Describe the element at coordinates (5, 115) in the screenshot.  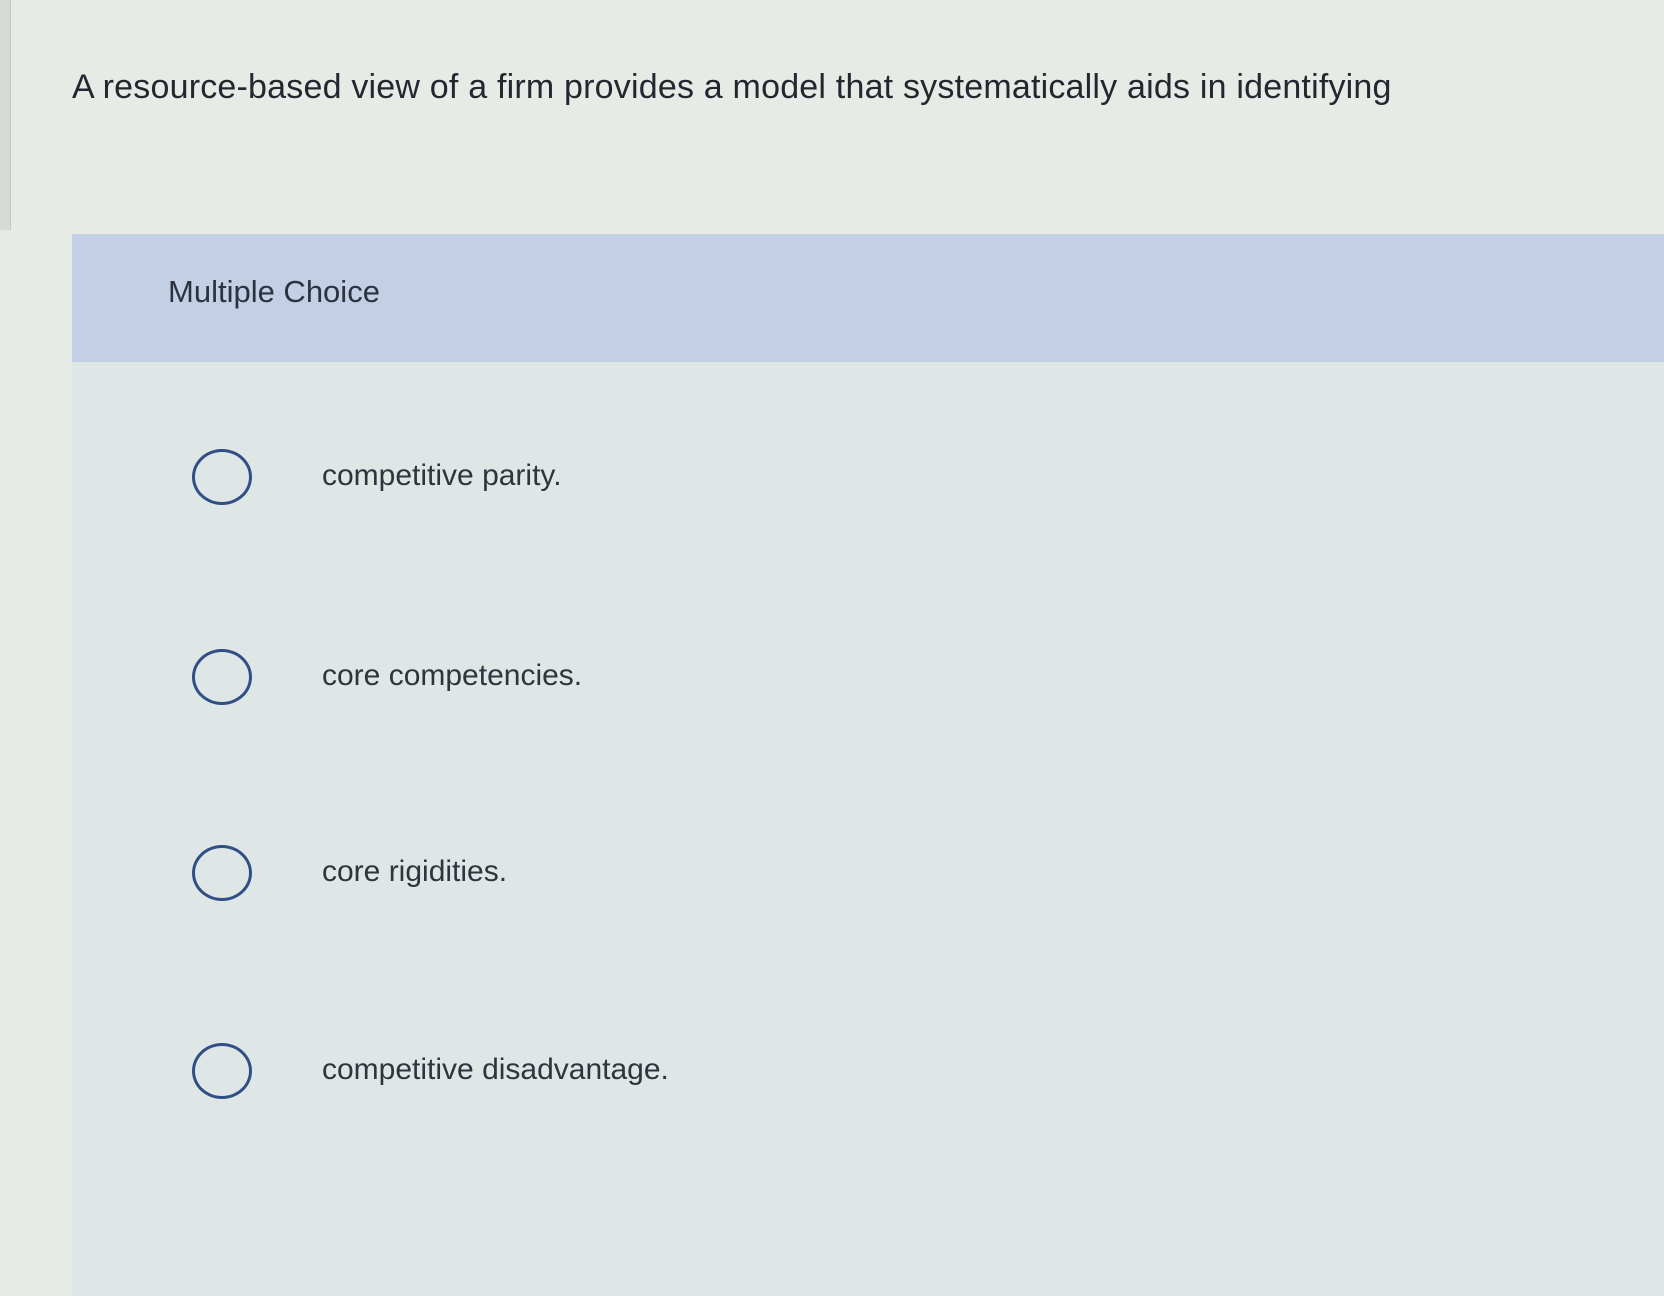
I see `window-edge` at that location.